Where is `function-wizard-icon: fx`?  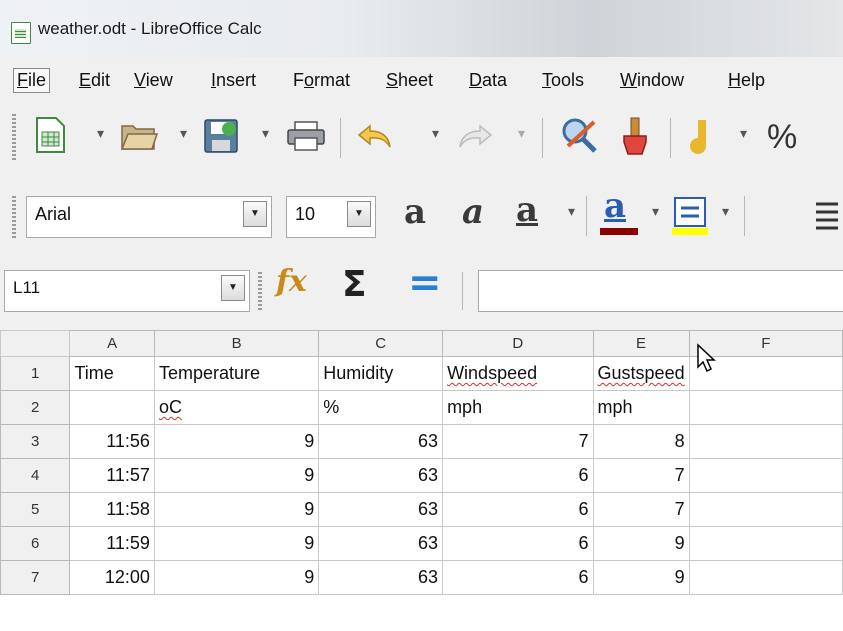
function-wizard-icon: fx is located at coordinates (291, 281).